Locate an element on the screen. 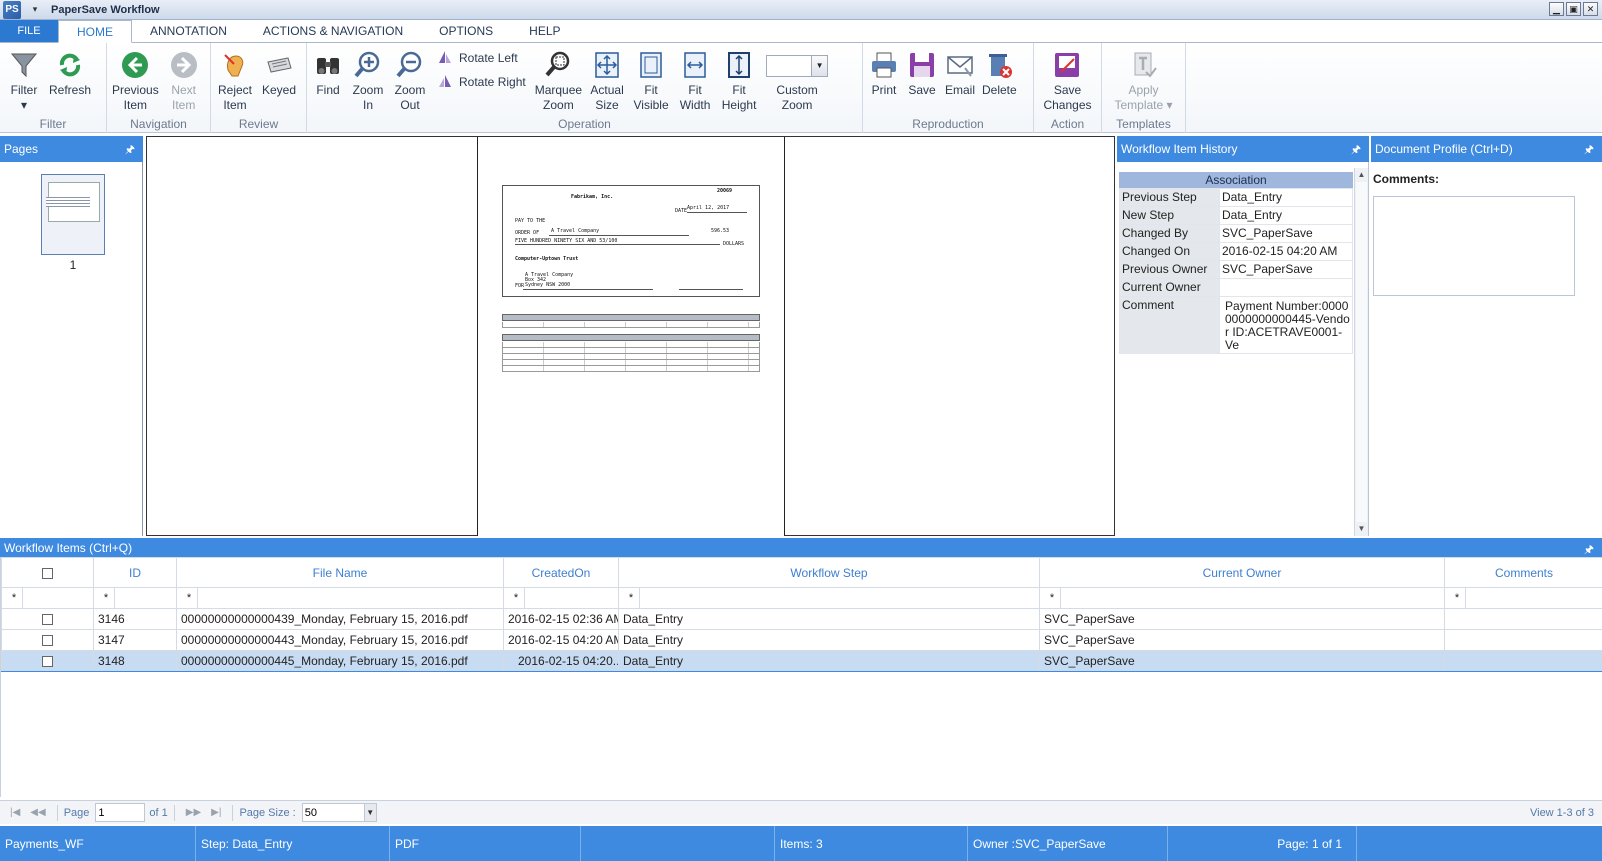 This screenshot has height=861, width=1602. pager-separator is located at coordinates (233, 812).